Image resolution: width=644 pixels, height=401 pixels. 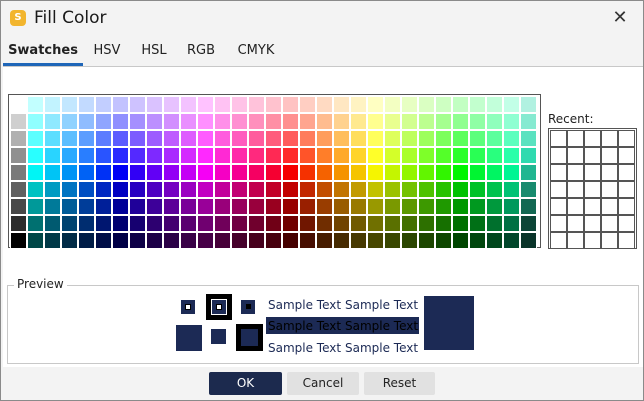 I want to click on ok-button: OK, so click(x=245, y=383).